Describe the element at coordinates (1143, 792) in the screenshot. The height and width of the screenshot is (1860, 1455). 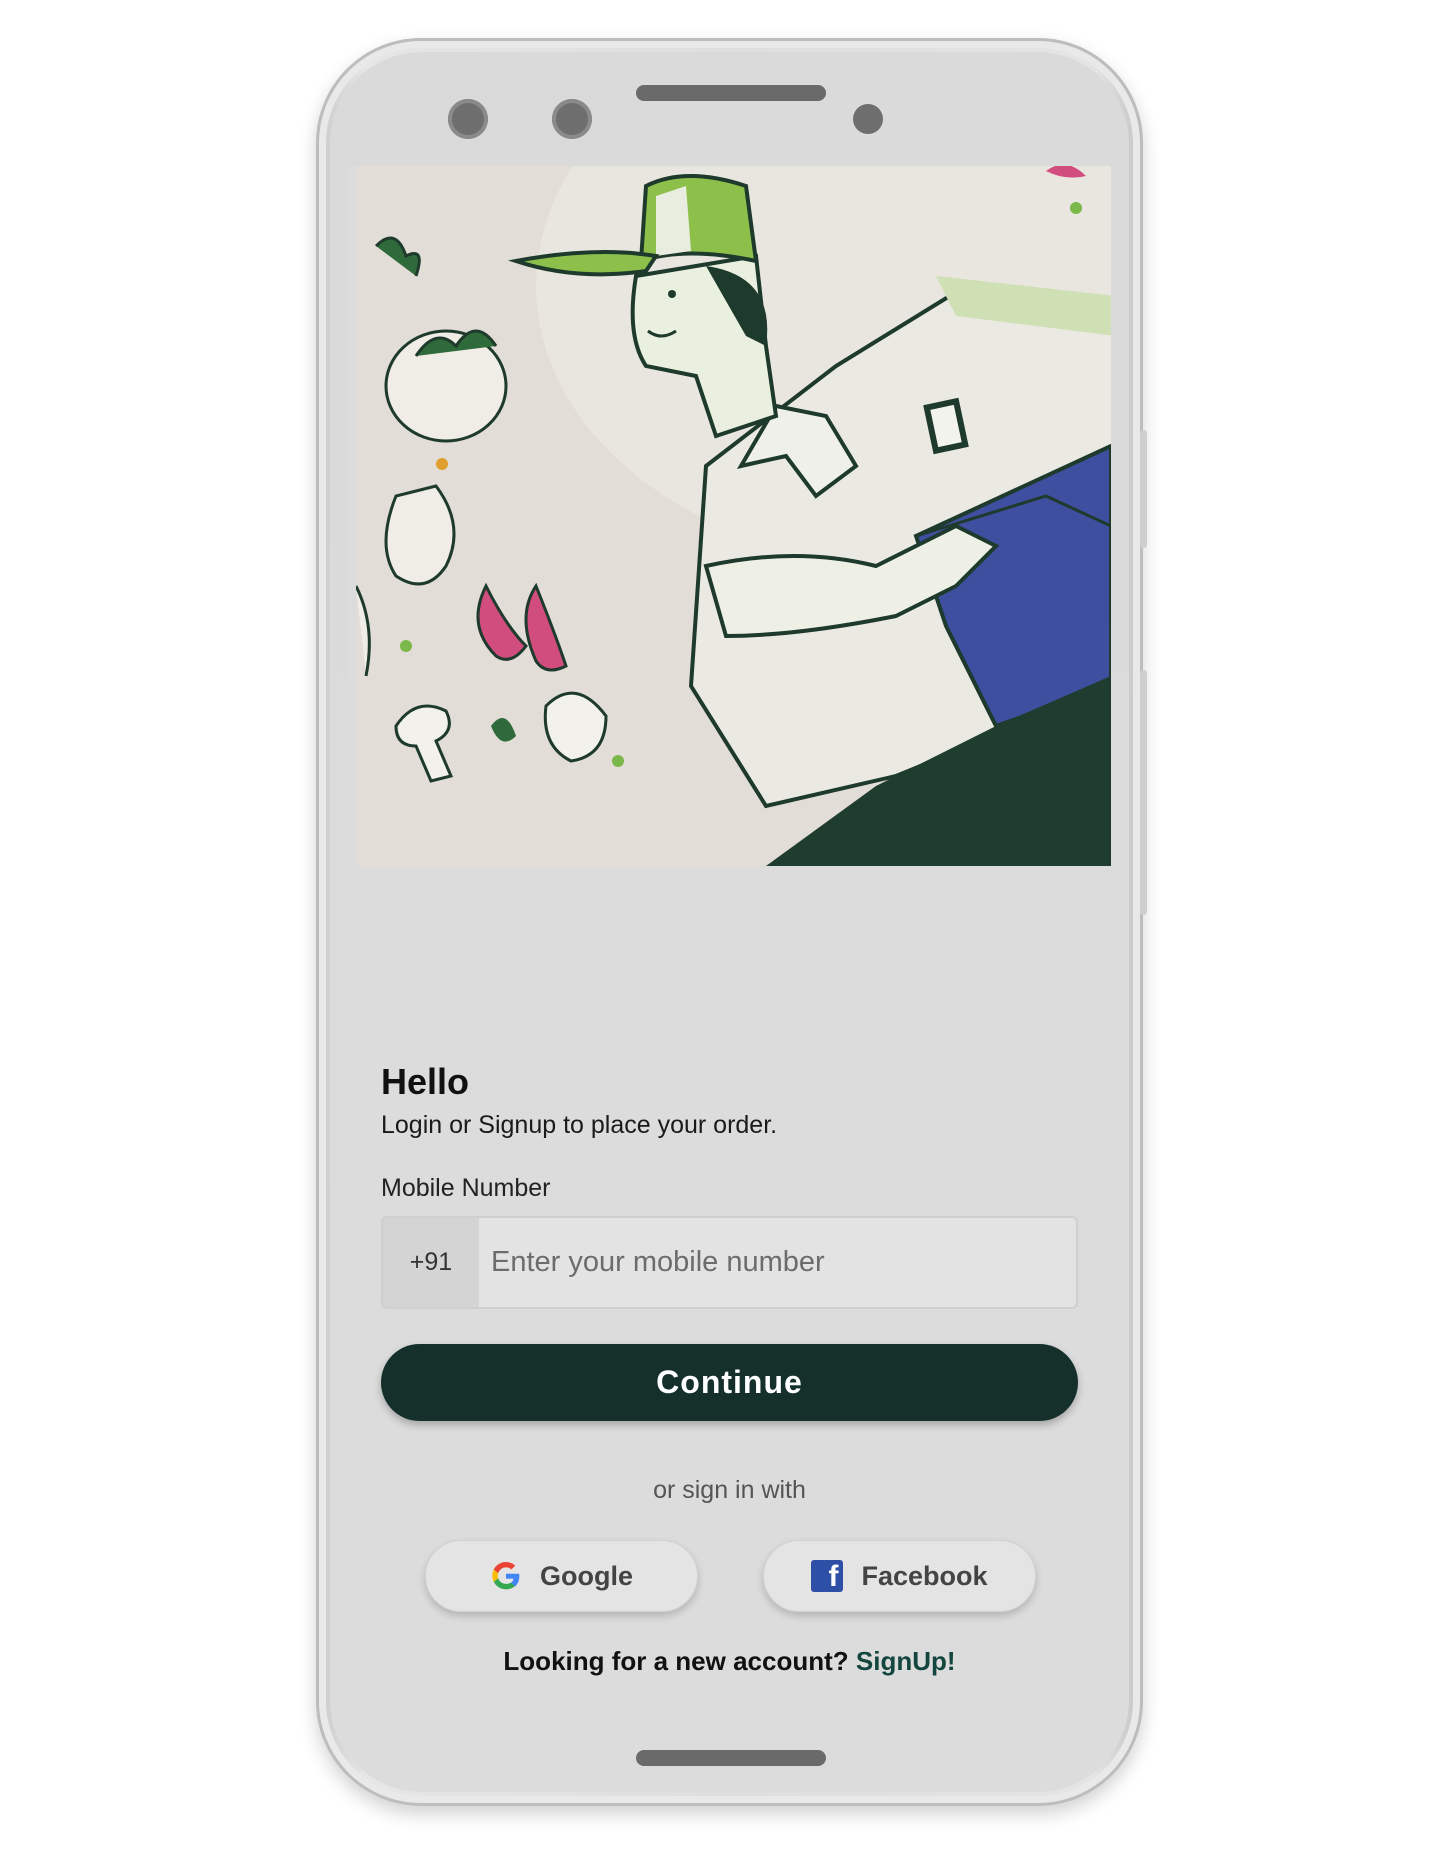
I see `phone-side-button-bottom` at that location.